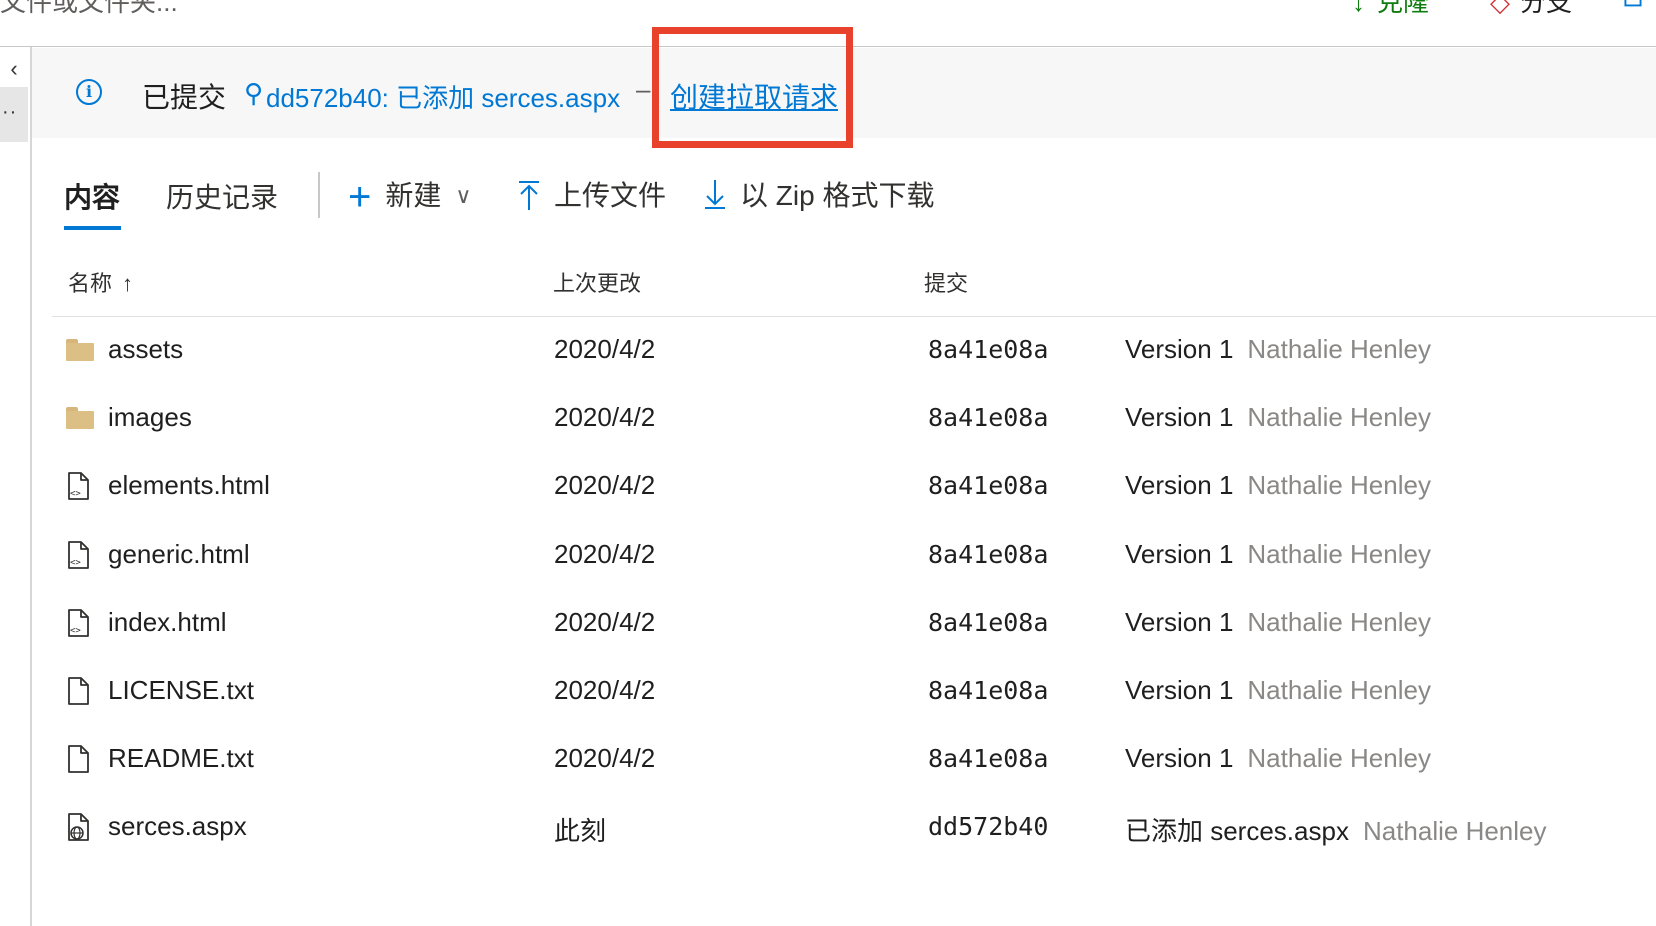 This screenshot has height=926, width=1656. I want to click on branch-button: ◇ 分支, so click(1531, 9).